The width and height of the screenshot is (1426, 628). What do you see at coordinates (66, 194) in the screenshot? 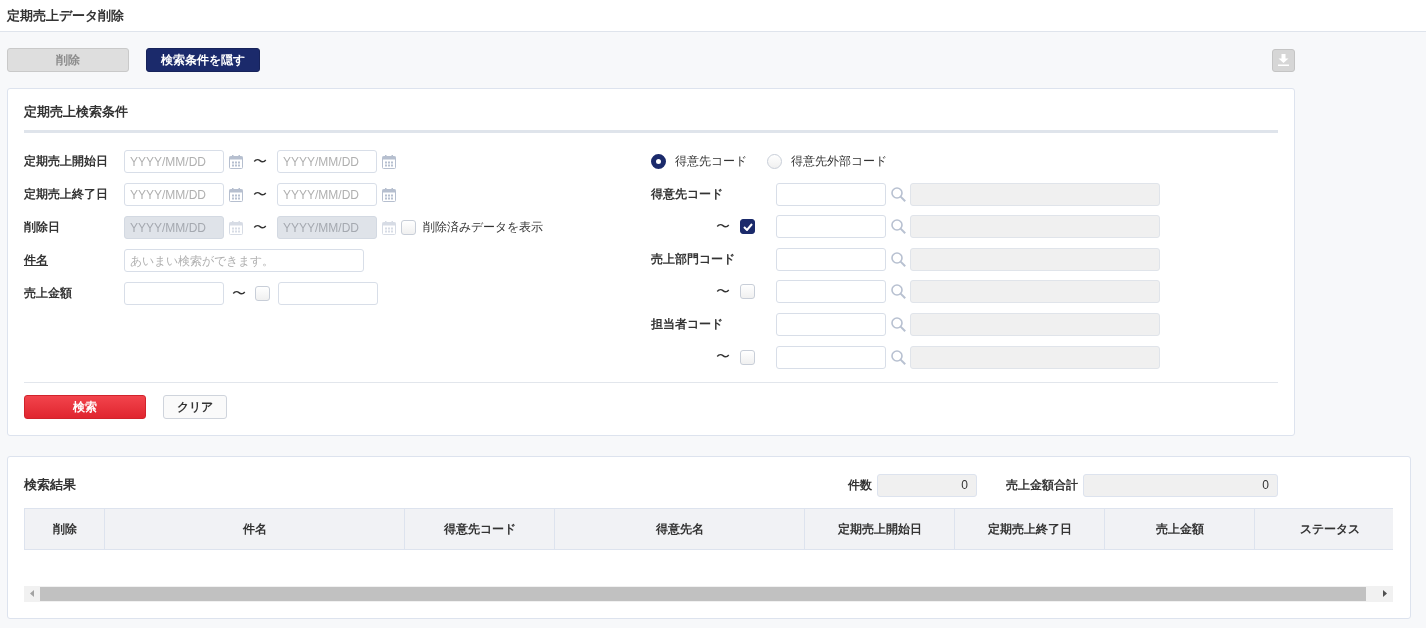
I see `field-label: 定期売上終了日` at bounding box center [66, 194].